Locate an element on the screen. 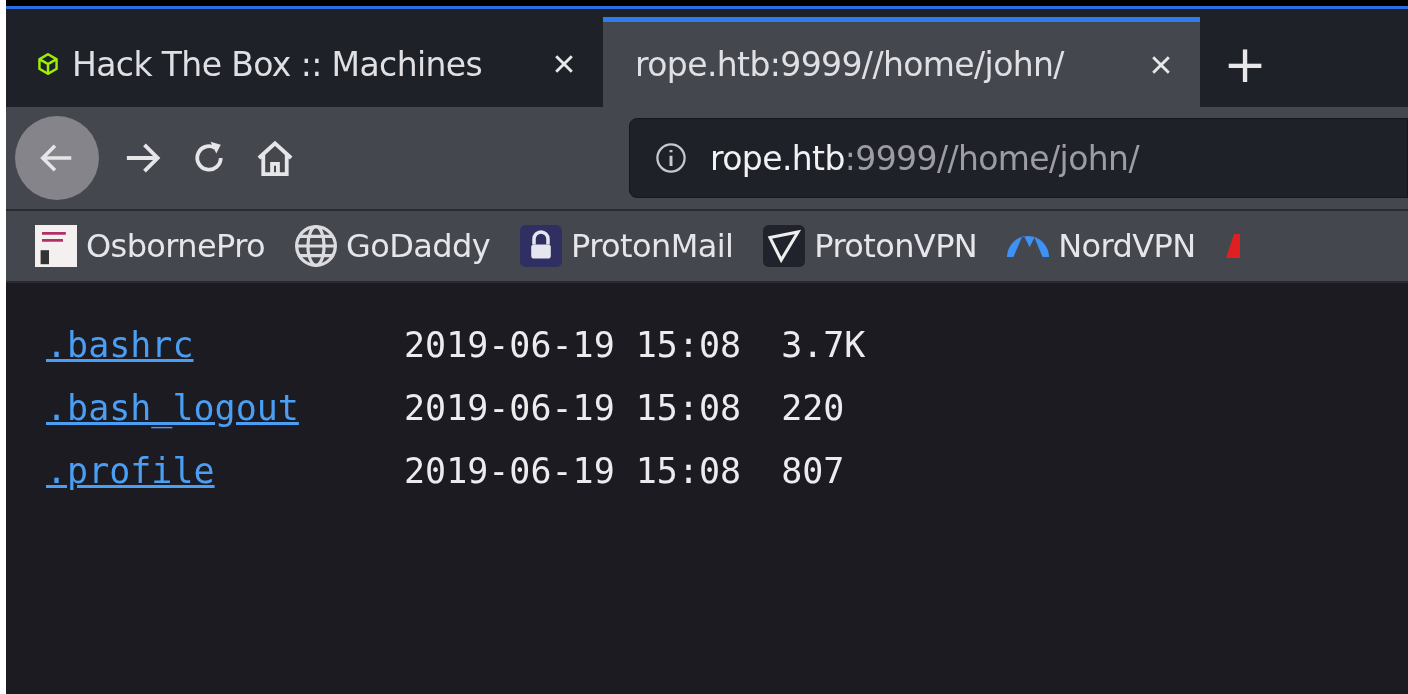 The width and height of the screenshot is (1408, 694). tab-title: rope.htb:9999//home/john/ is located at coordinates (850, 64).